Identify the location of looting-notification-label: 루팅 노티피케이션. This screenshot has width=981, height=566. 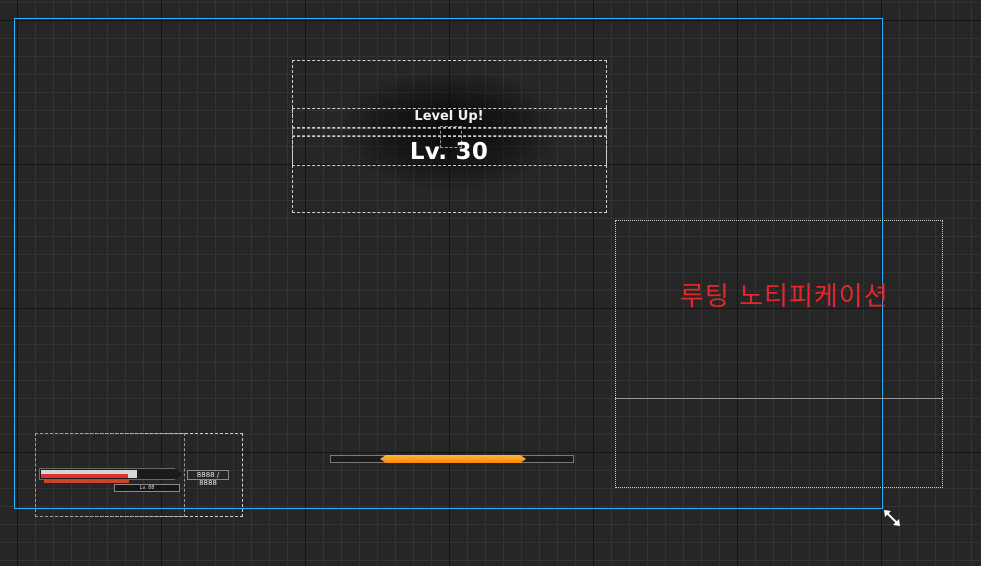
(784, 297).